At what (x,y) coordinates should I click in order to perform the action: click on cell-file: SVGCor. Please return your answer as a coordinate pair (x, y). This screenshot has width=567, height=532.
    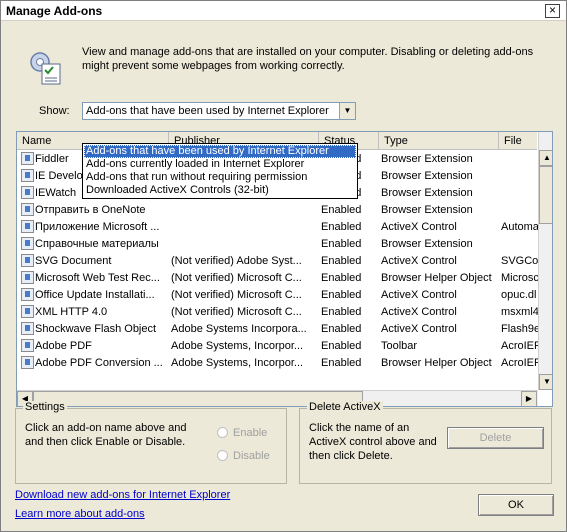
    Looking at the image, I should click on (520, 261).